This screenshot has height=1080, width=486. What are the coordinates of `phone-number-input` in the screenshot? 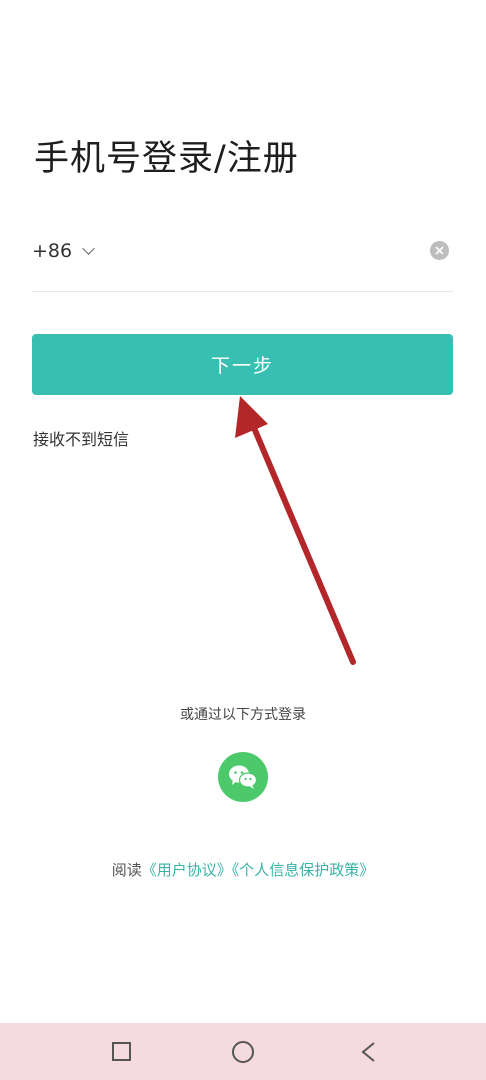 It's located at (262, 254).